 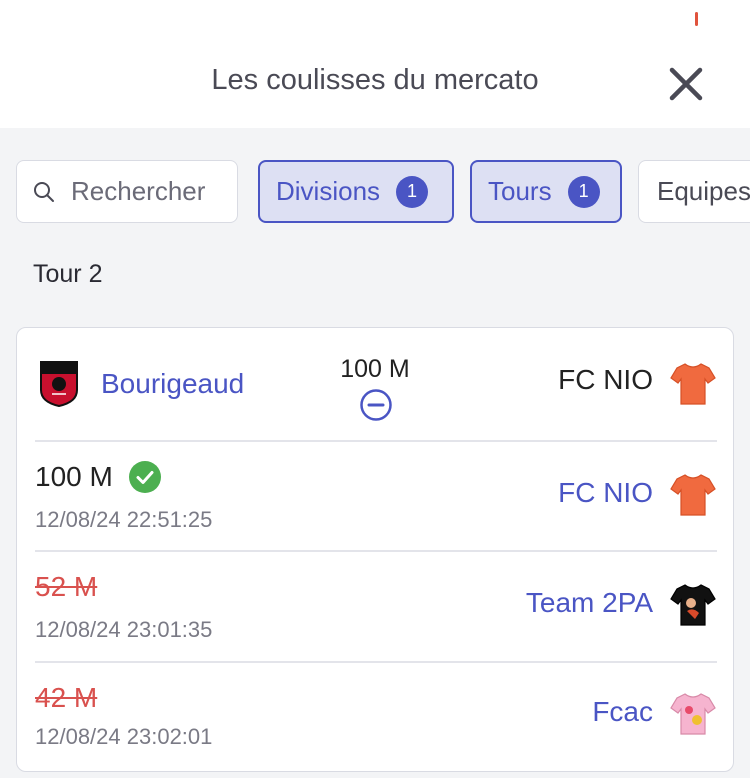 I want to click on page-title: Les coulisses du mercato, so click(x=375, y=80).